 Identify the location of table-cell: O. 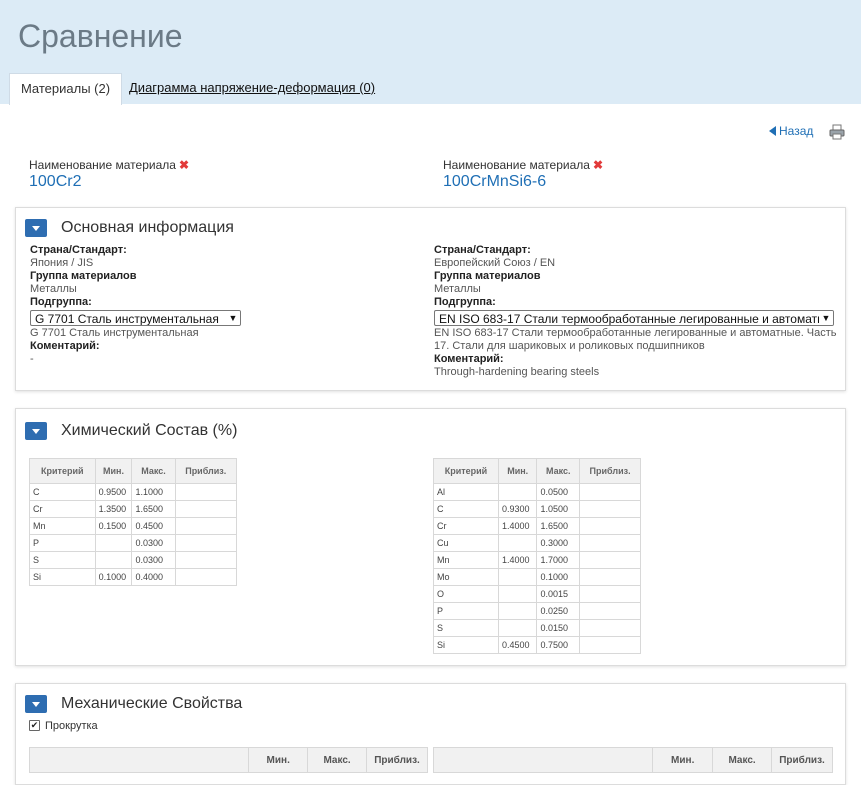
(466, 594).